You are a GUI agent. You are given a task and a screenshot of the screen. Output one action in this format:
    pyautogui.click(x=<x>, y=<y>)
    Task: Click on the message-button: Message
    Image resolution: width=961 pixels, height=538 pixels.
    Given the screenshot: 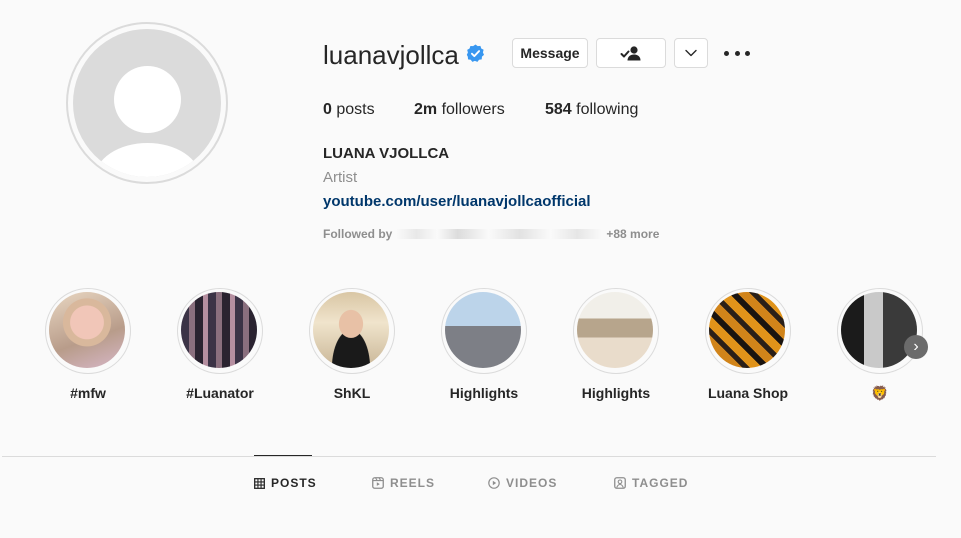 What is the action you would take?
    pyautogui.click(x=550, y=53)
    